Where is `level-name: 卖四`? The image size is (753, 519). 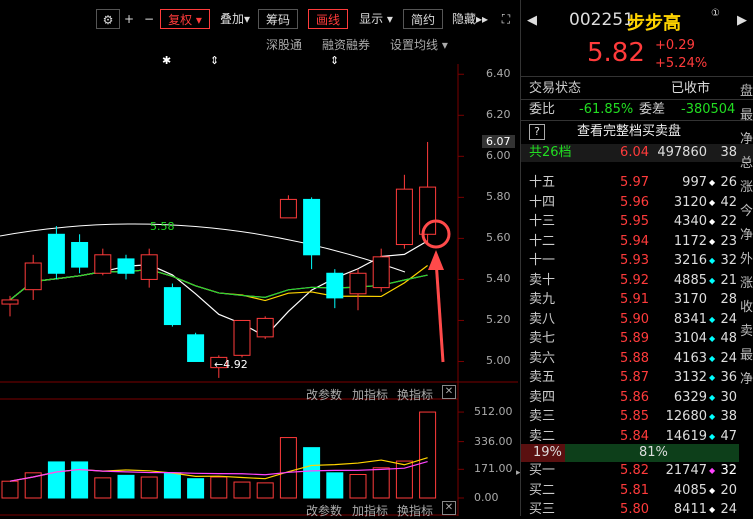 level-name: 卖四 is located at coordinates (542, 397).